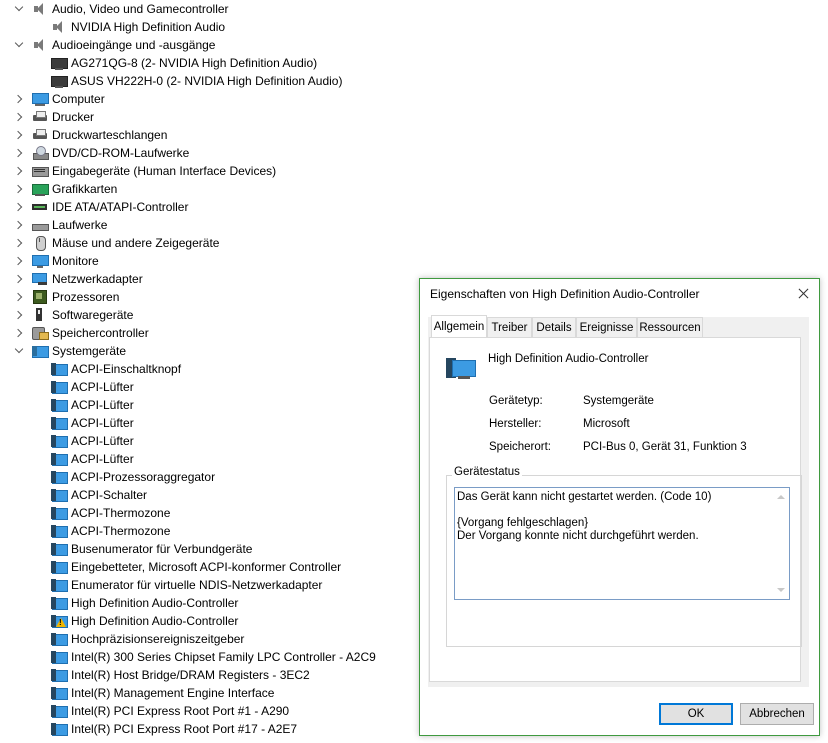  I want to click on tree-category: Netzwerkadapter, so click(210, 279).